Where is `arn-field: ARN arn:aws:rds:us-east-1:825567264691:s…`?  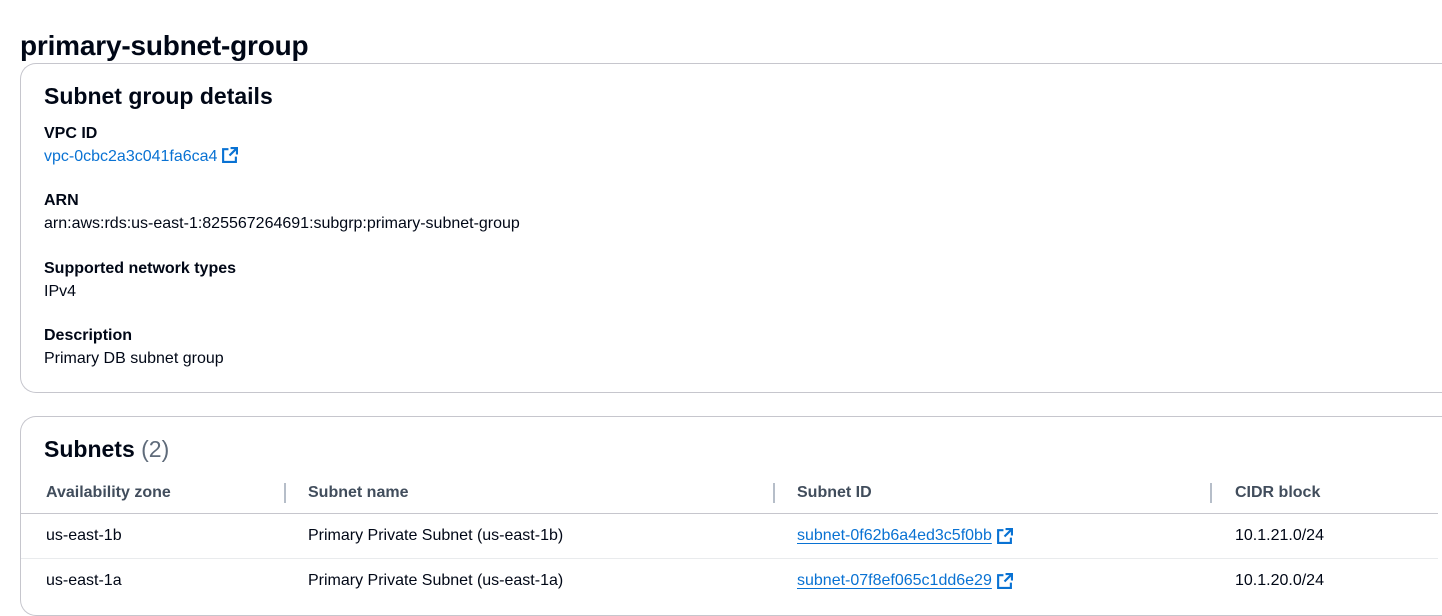 arn-field: ARN arn:aws:rds:us-east-1:825567264691:s… is located at coordinates (282, 213).